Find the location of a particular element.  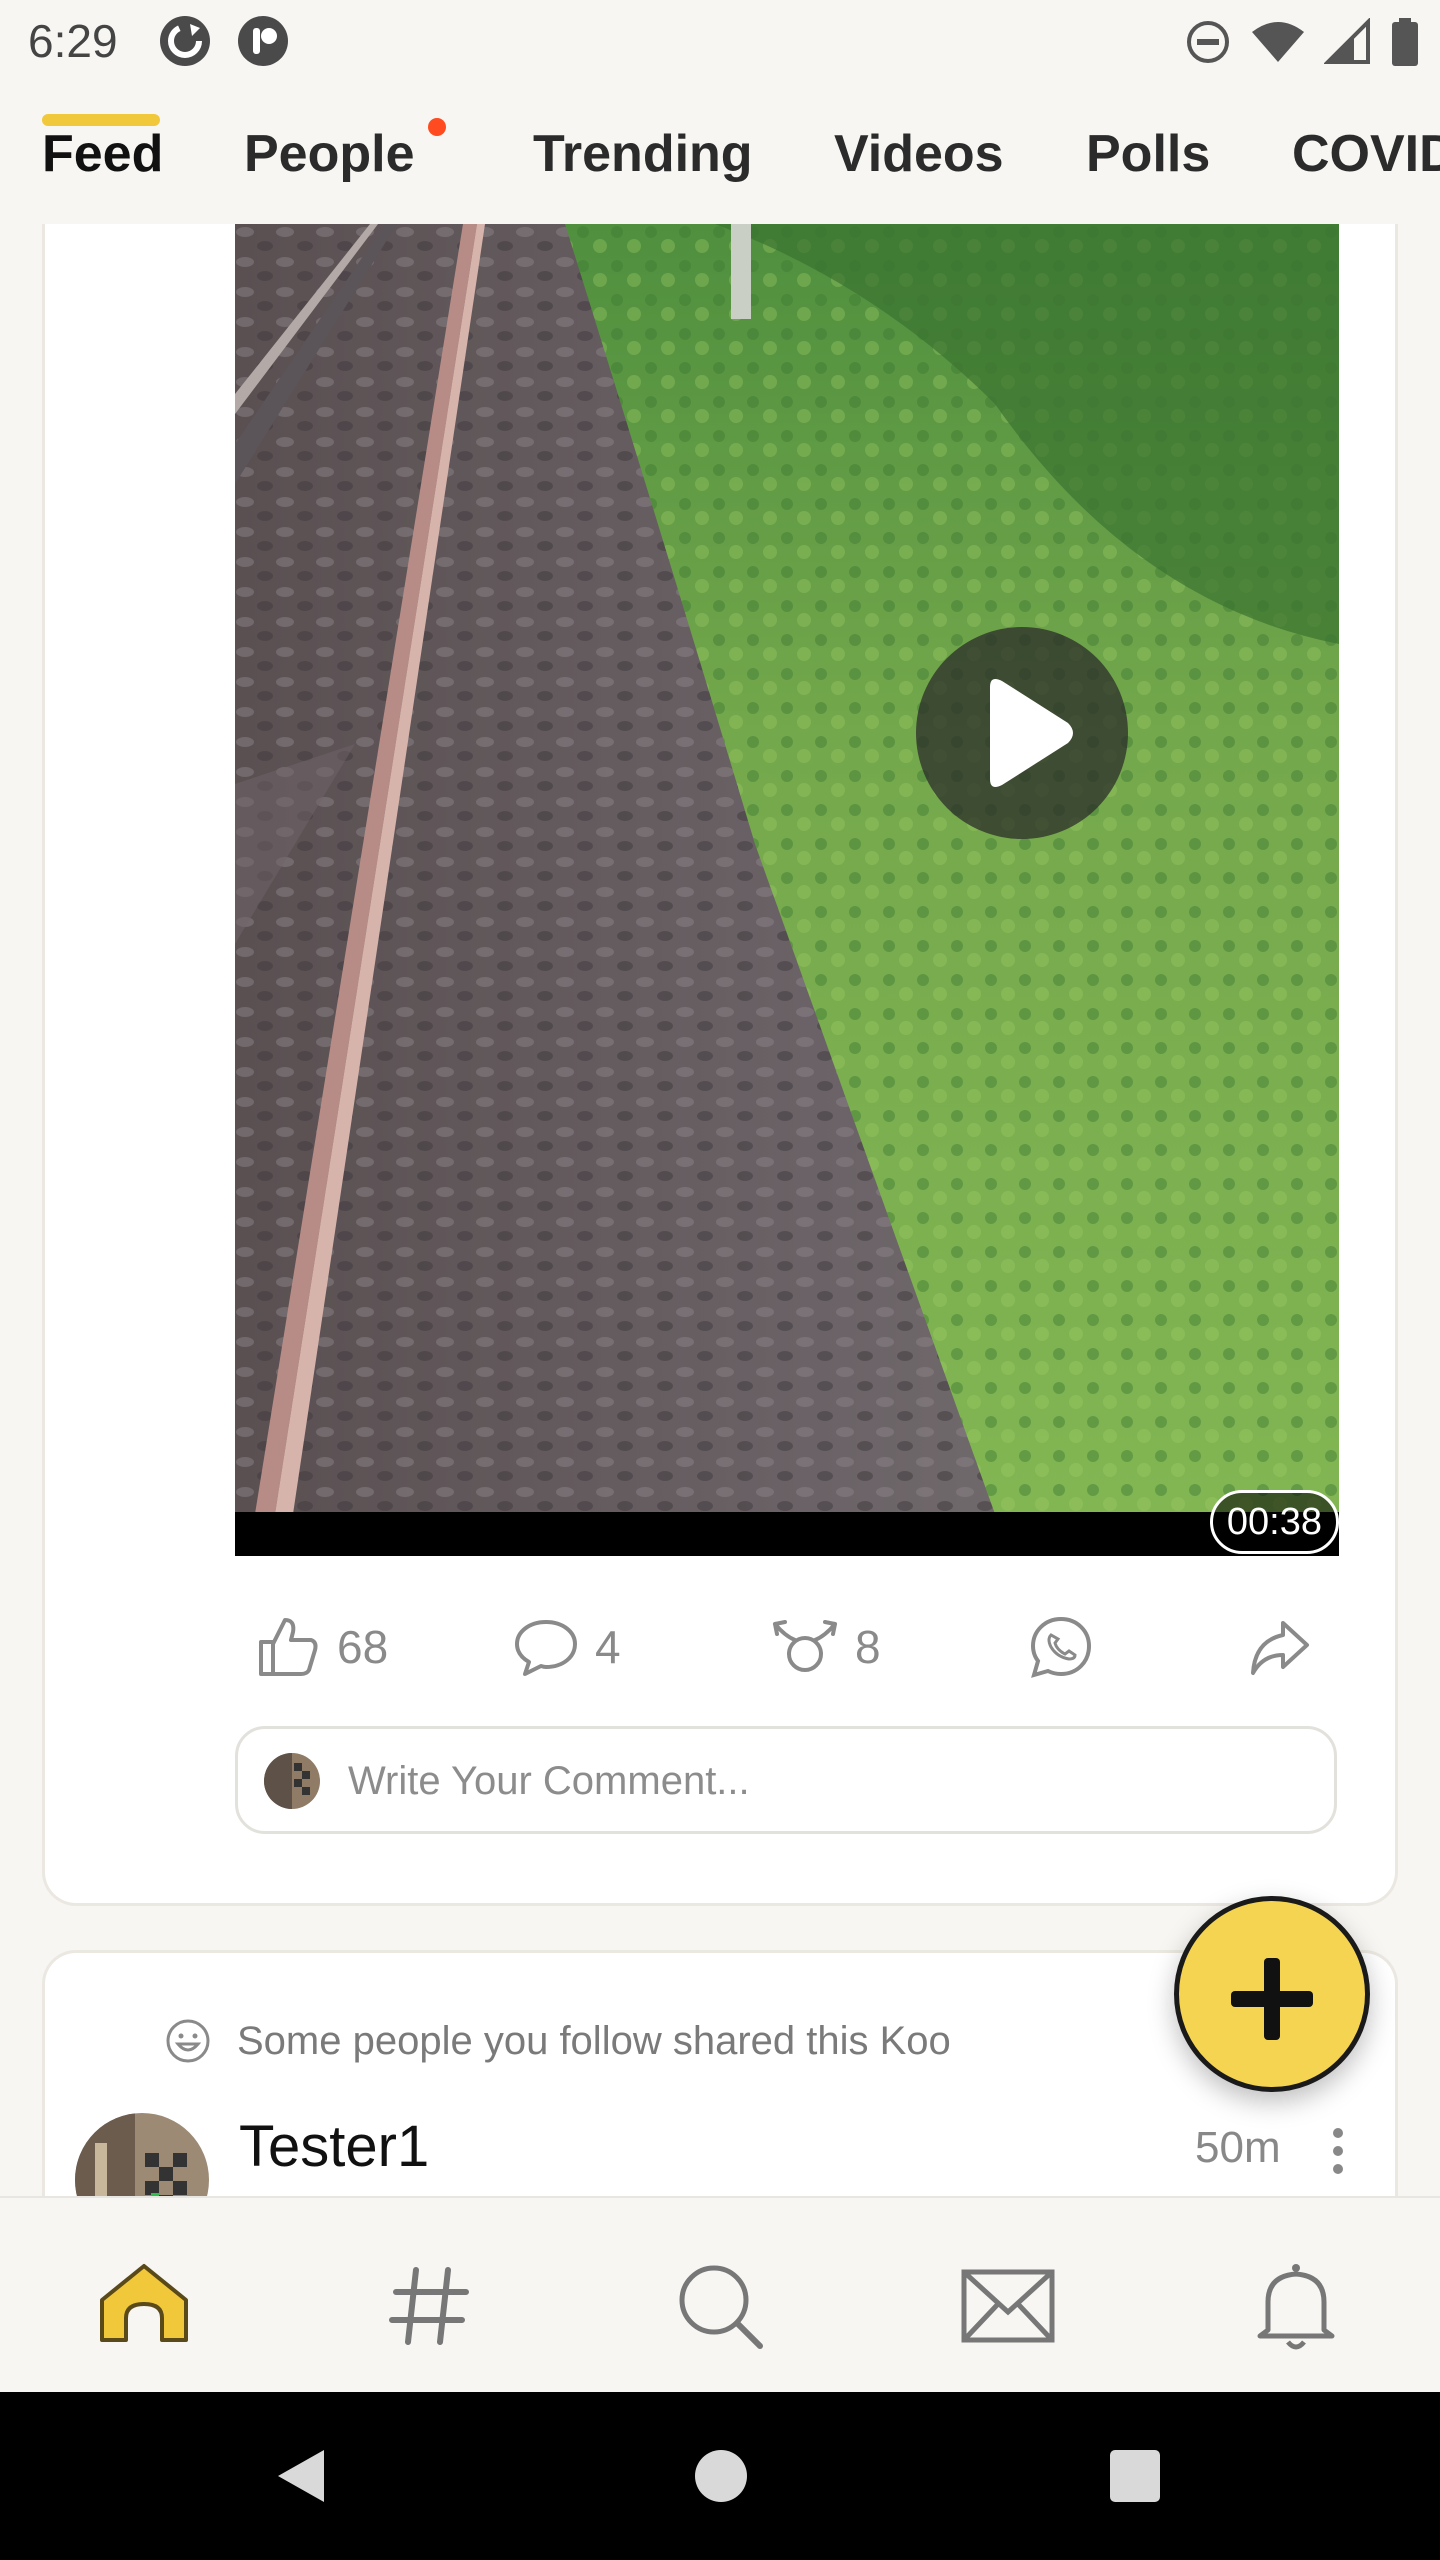

post-actions: 68 4 8 is located at coordinates (787, 1647).